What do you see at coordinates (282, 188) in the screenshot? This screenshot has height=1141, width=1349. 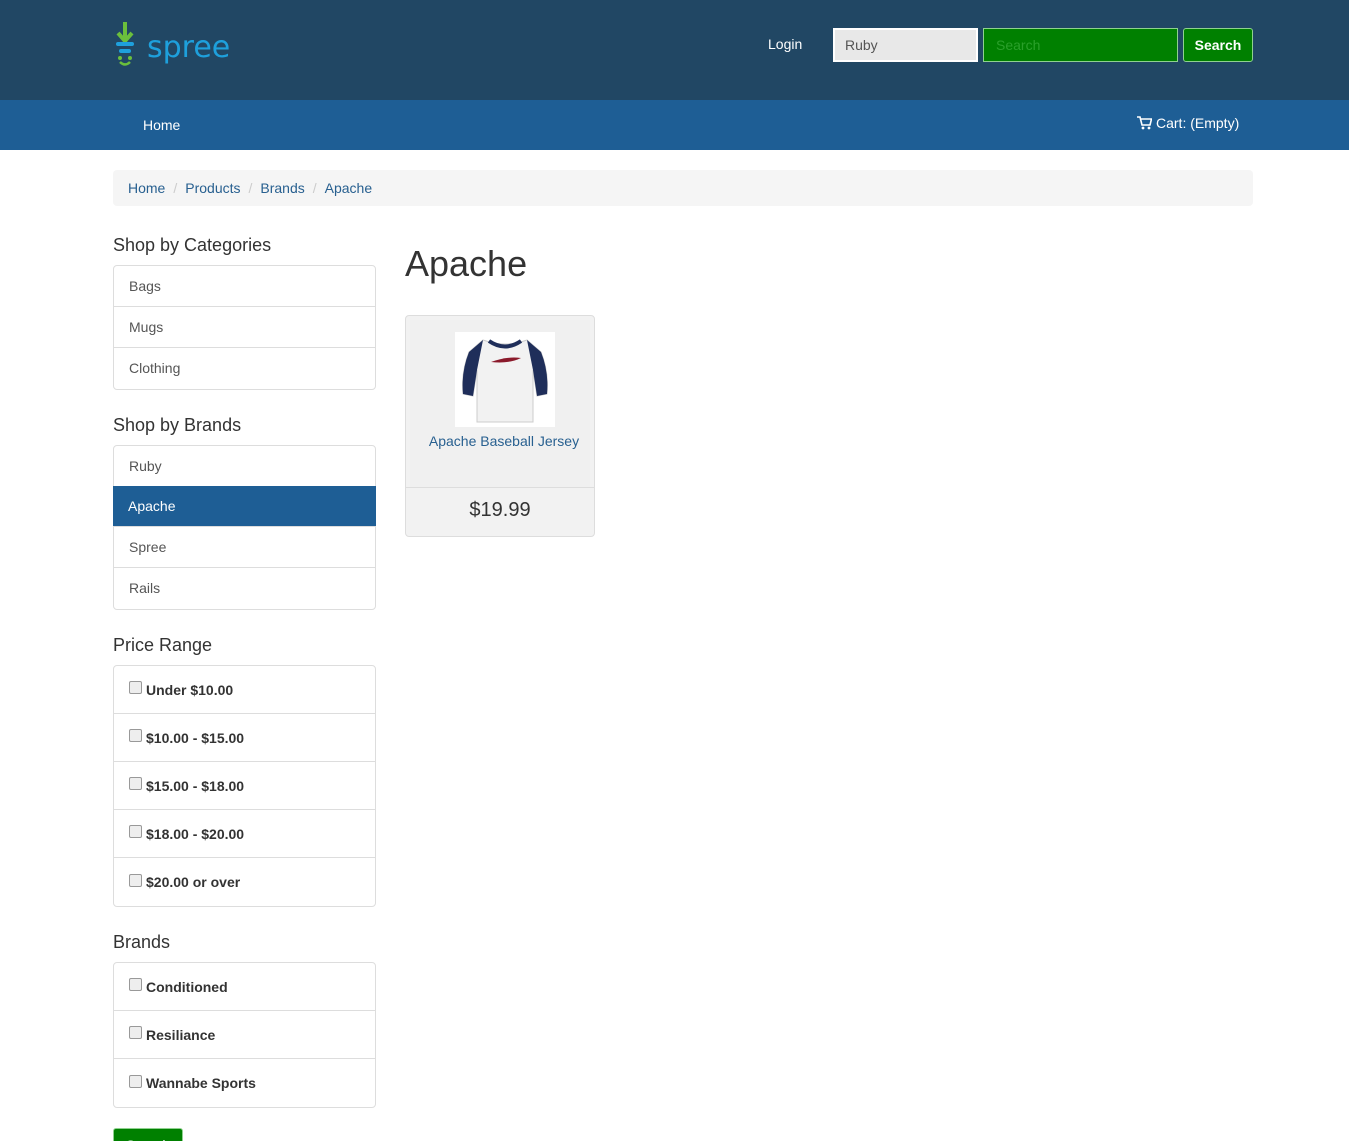 I see `breadcrumb-brands: Brands` at bounding box center [282, 188].